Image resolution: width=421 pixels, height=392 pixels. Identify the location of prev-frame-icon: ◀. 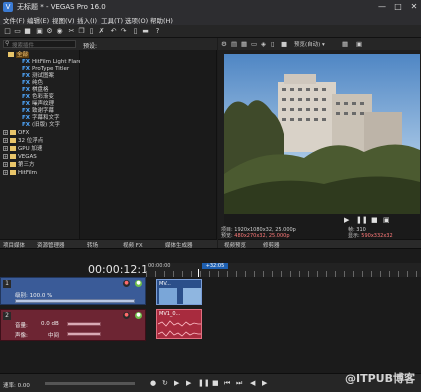
(252, 383).